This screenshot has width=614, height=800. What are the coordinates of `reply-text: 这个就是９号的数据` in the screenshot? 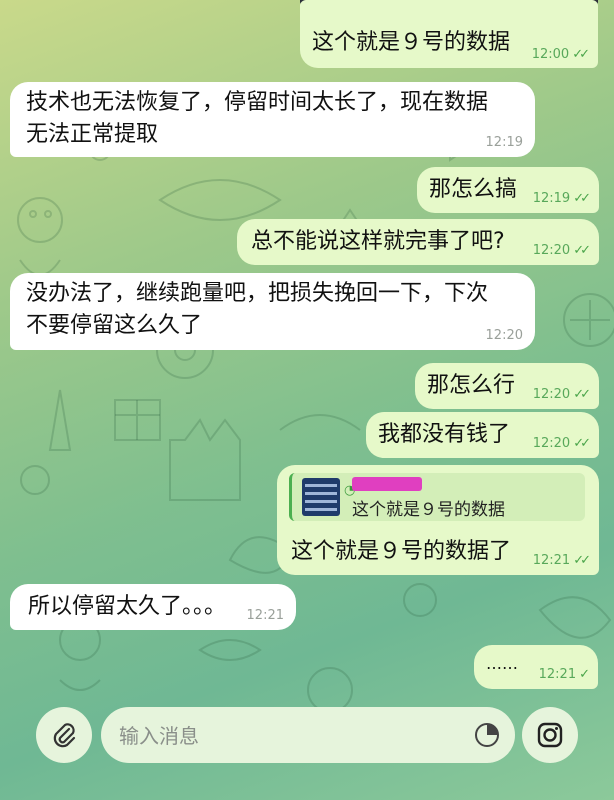 It's located at (428, 510).